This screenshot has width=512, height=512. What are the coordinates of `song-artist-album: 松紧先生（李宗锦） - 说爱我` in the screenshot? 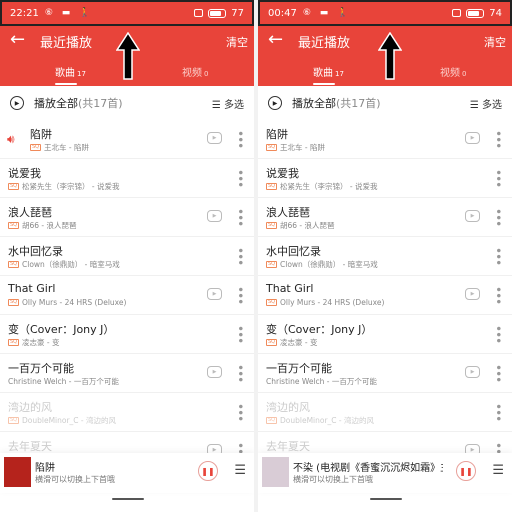 It's located at (71, 186).